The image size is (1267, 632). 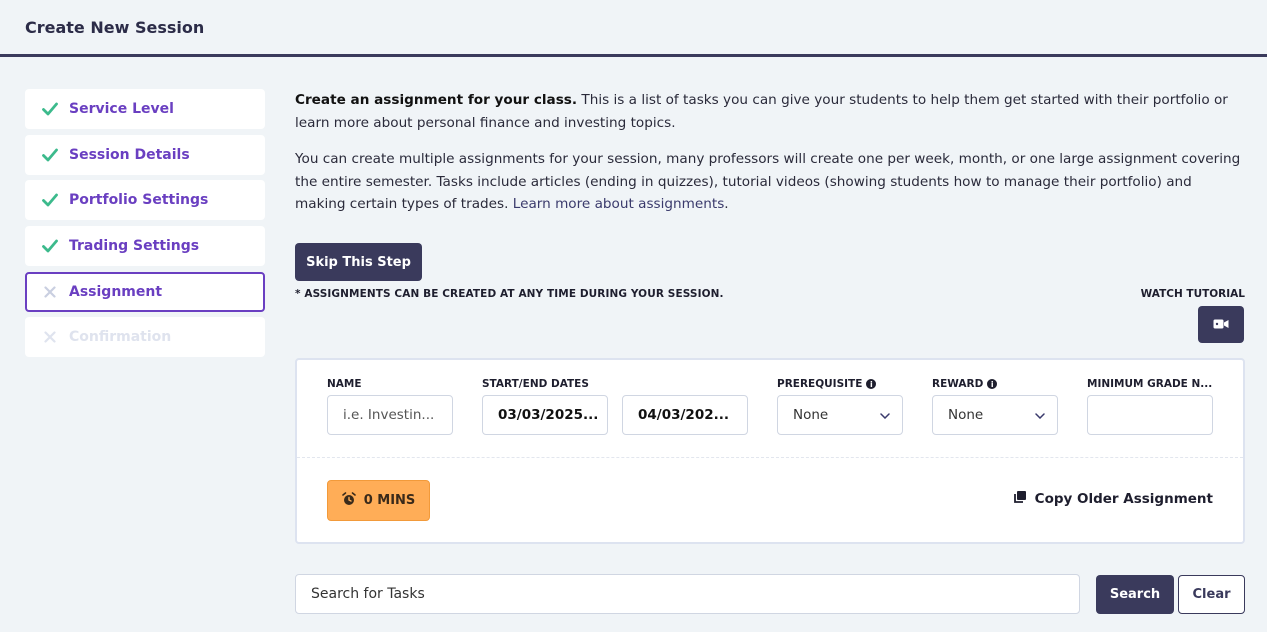 I want to click on step-confirmation: Confirmation, so click(x=145, y=337).